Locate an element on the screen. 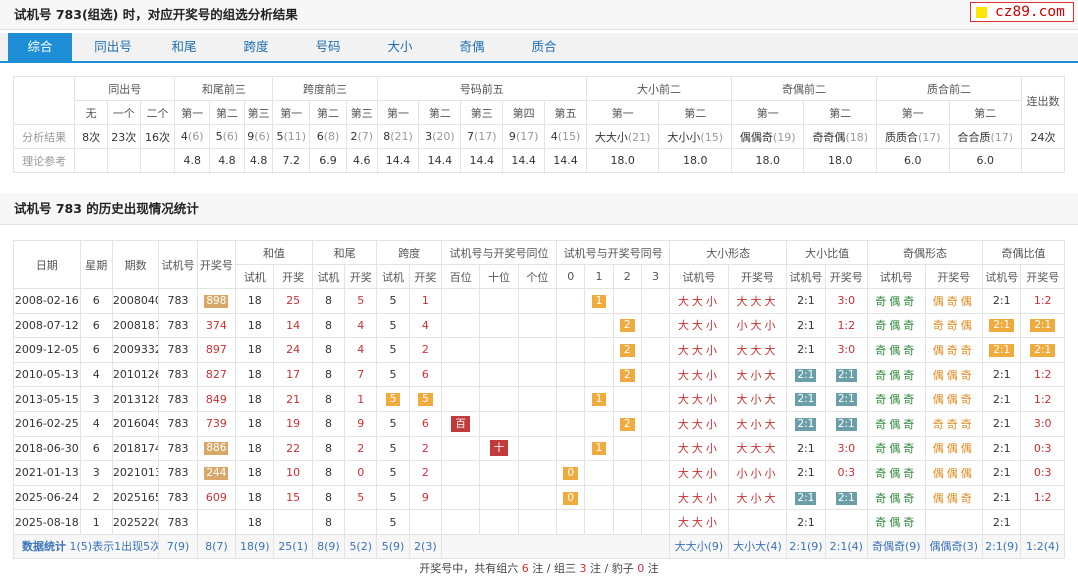  result-cell: 大大小(21) is located at coordinates (622, 136).